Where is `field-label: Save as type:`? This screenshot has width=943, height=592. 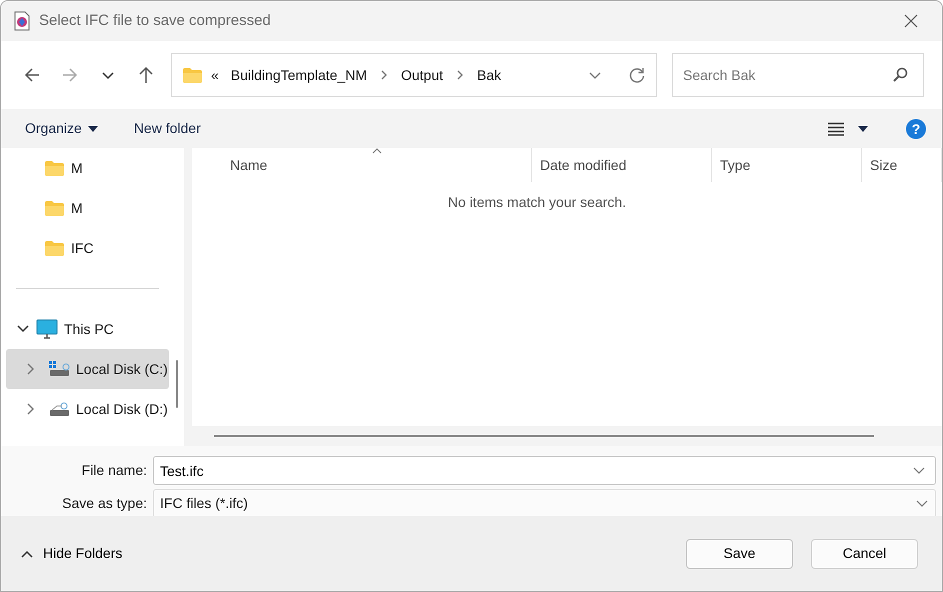 field-label: Save as type: is located at coordinates (104, 503).